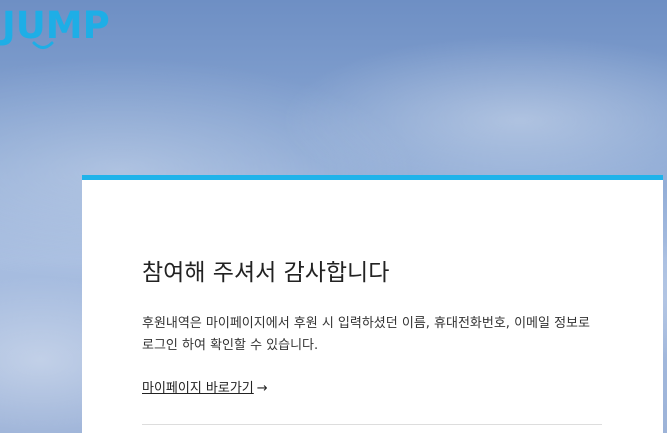 The height and width of the screenshot is (433, 667). I want to click on mypage-link: 마이페이지 바로가기 →, so click(205, 386).